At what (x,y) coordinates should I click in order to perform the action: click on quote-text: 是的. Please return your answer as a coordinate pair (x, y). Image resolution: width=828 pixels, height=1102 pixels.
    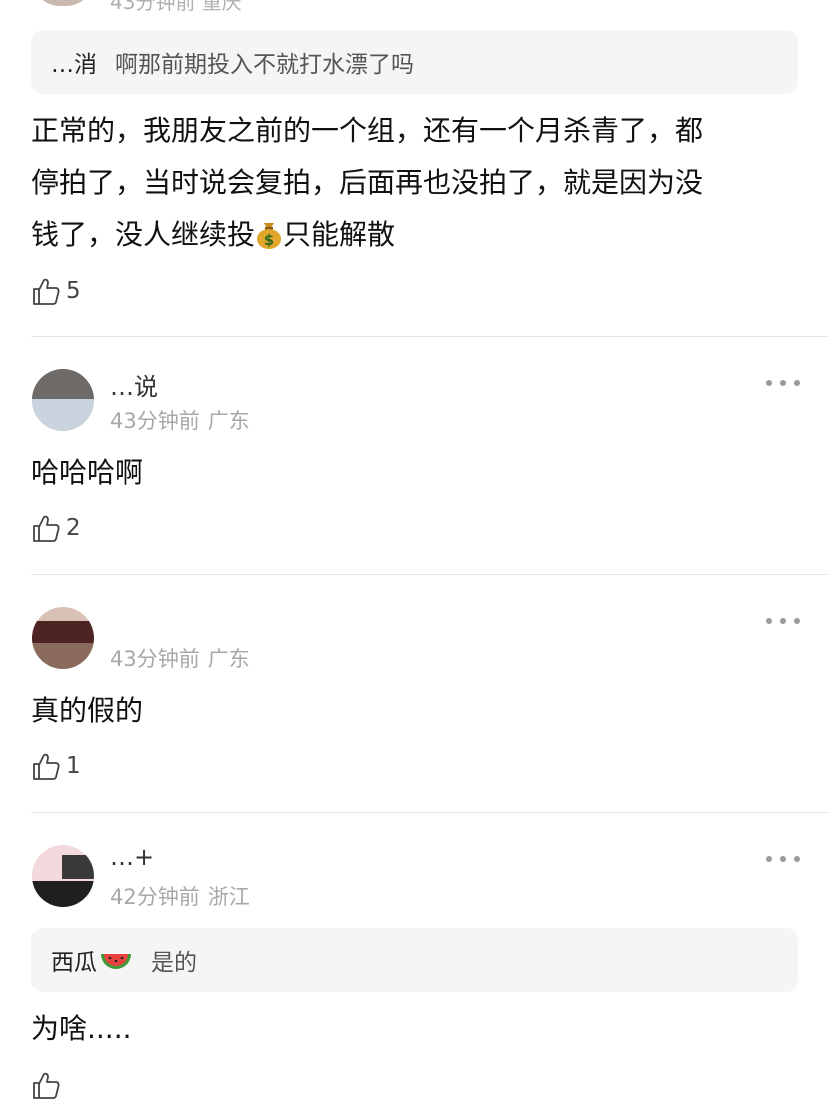
    Looking at the image, I should click on (174, 963).